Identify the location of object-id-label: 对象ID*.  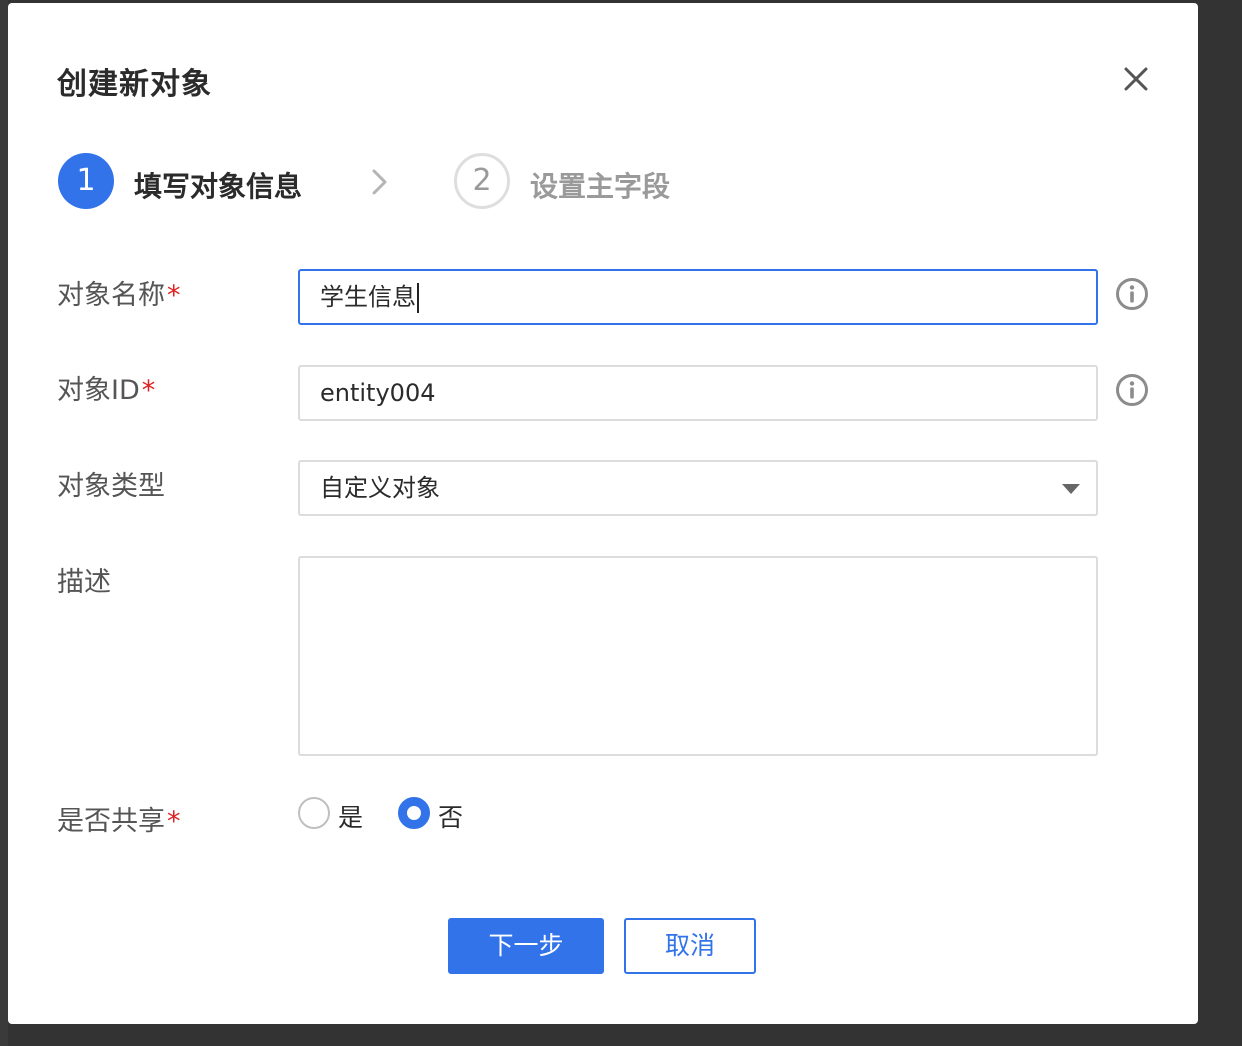
(106, 390).